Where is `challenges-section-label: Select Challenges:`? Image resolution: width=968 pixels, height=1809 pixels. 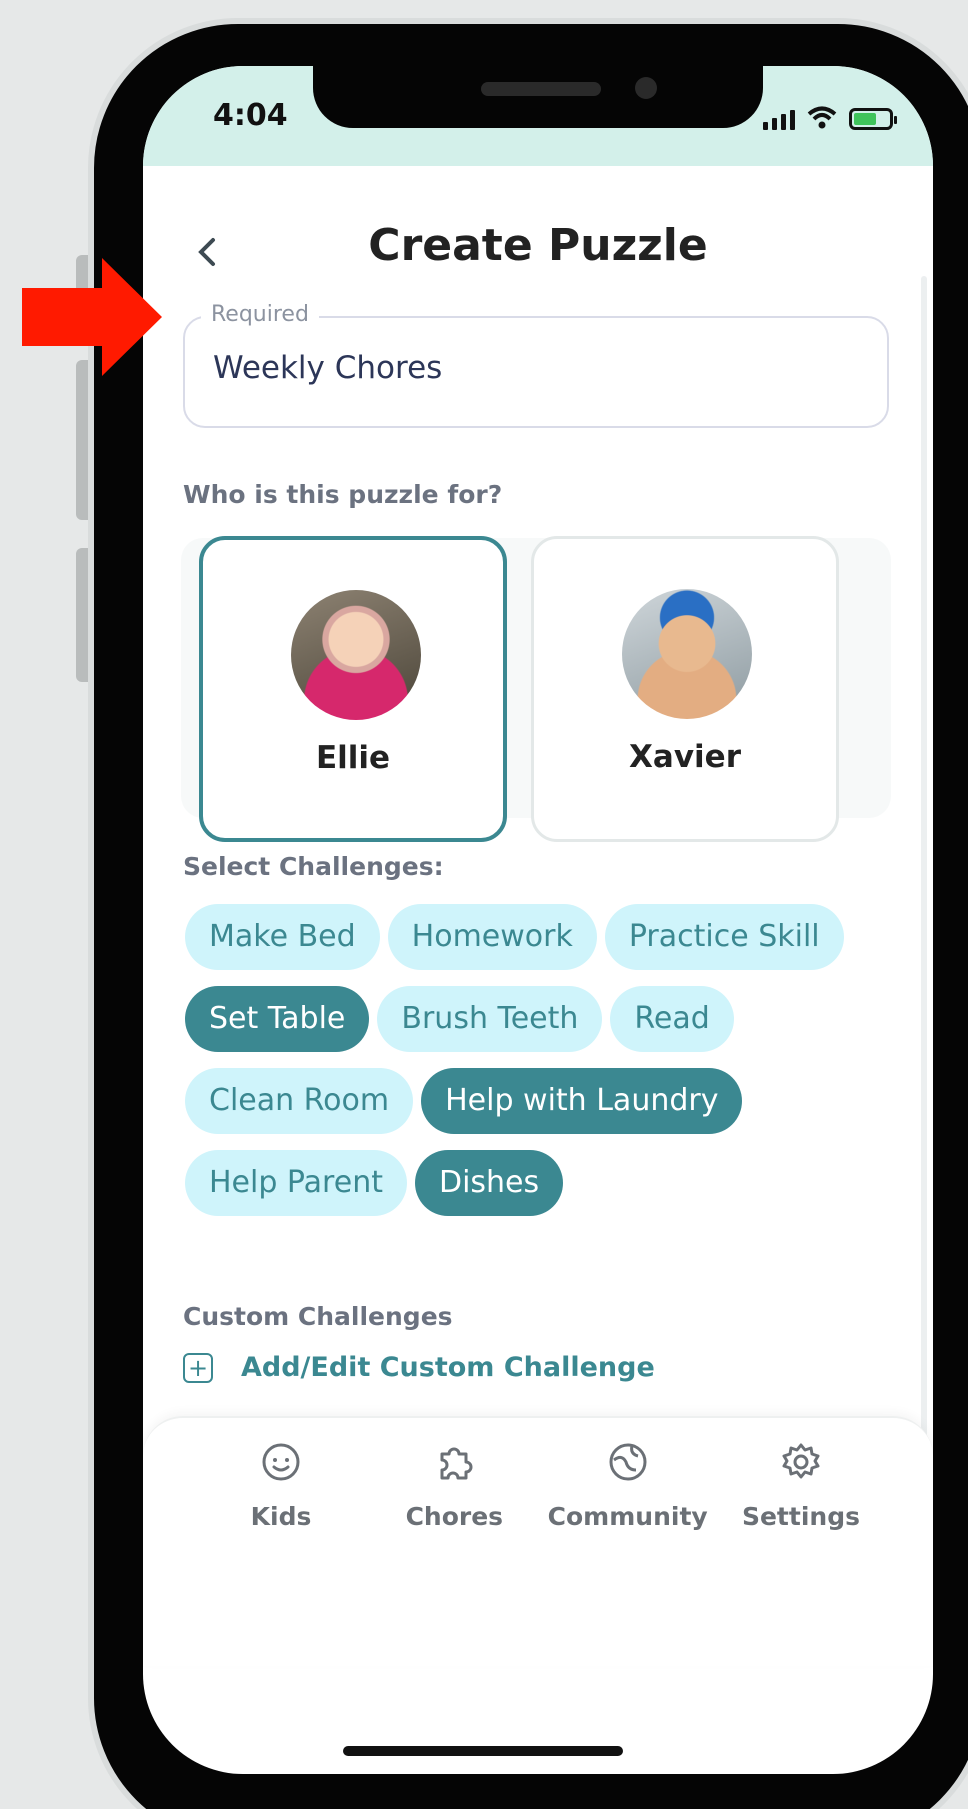 challenges-section-label: Select Challenges: is located at coordinates (313, 866).